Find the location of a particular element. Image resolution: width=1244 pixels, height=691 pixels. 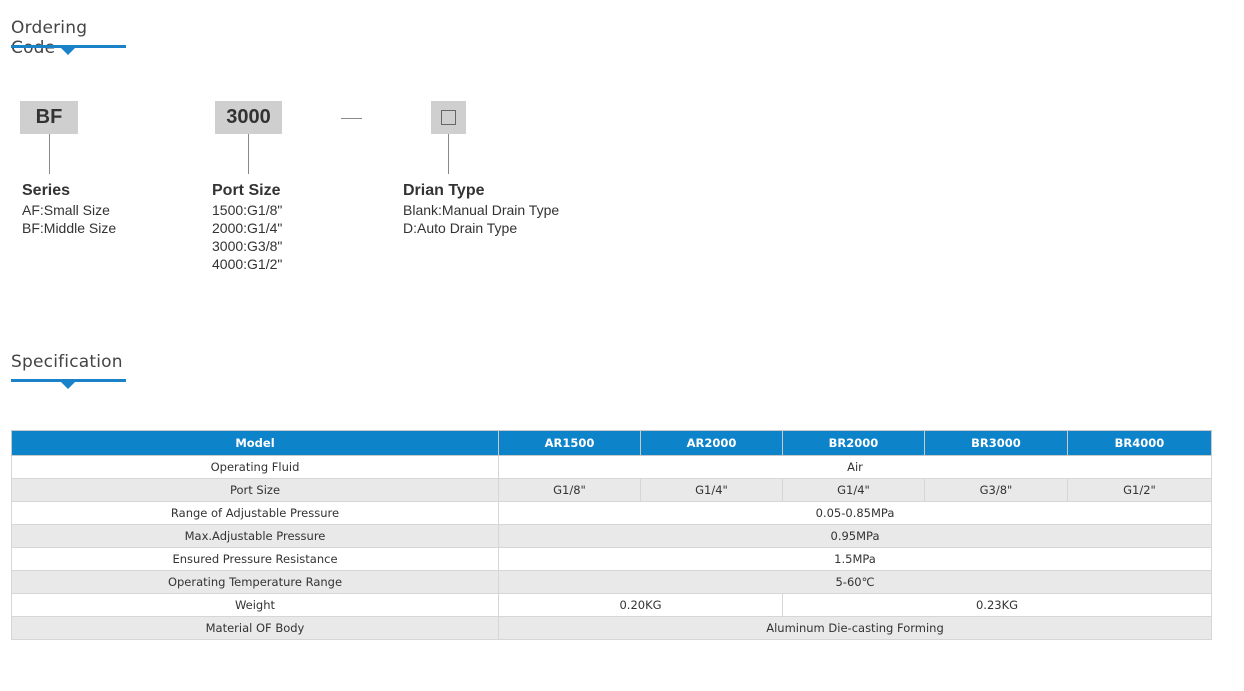

row-label: Port Size is located at coordinates (255, 490).